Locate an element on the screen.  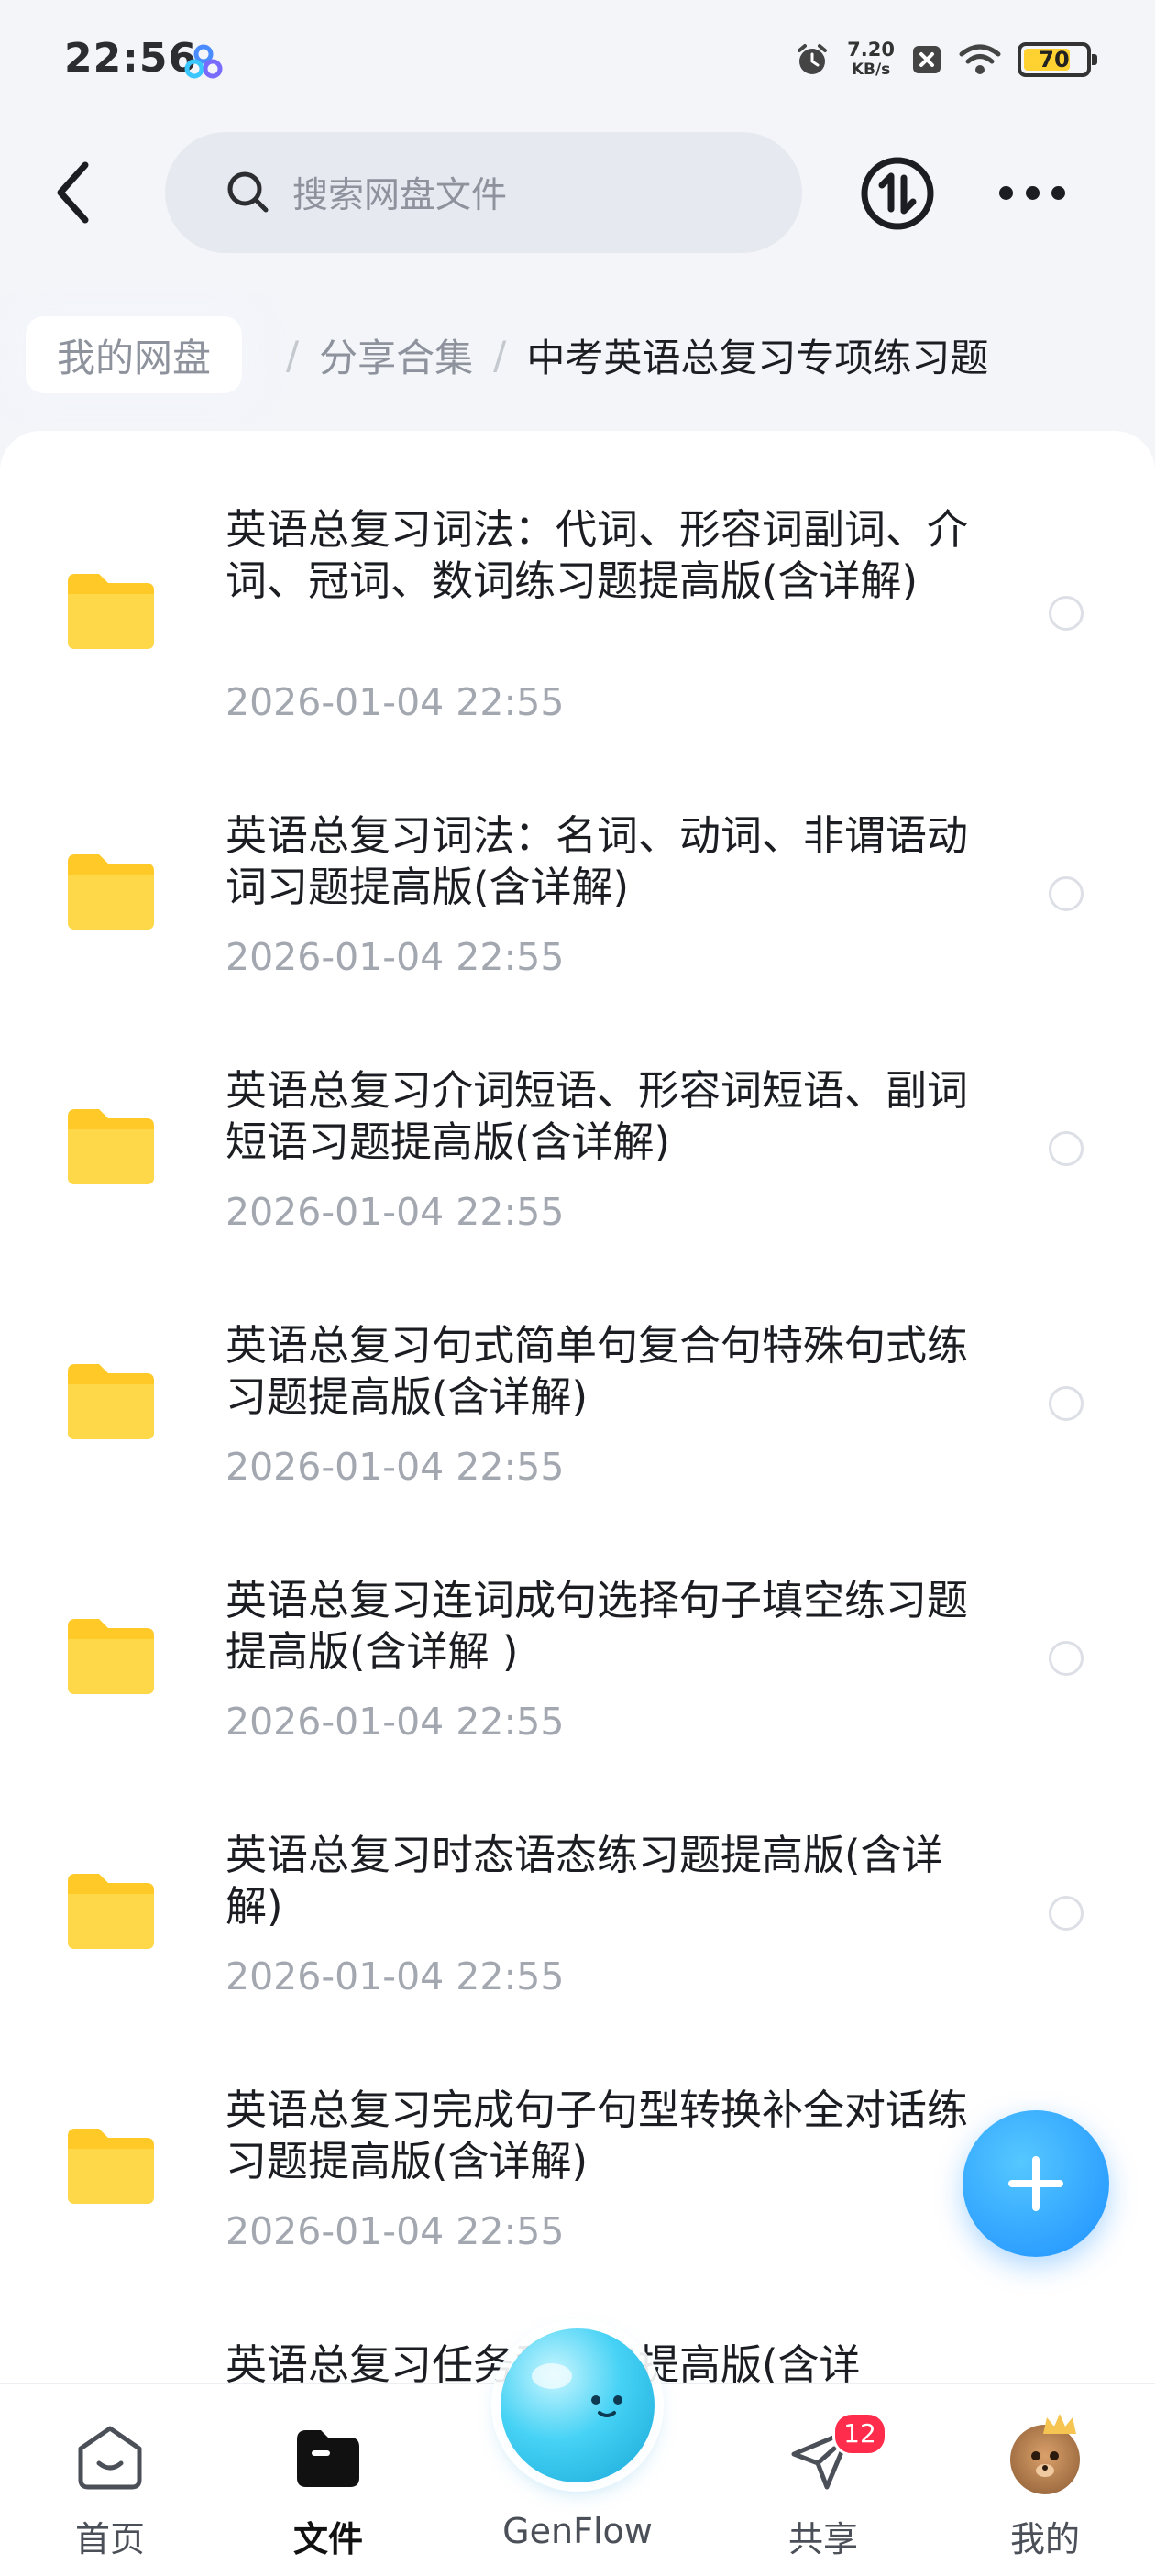
search-bar: 搜索网盘文件 is located at coordinates (483, 192).